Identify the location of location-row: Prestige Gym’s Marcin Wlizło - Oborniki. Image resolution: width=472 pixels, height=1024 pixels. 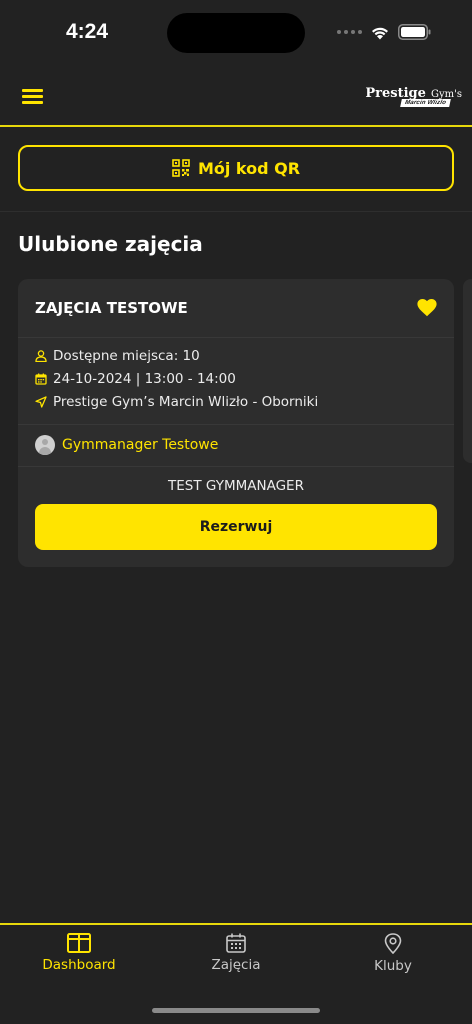
(176, 402).